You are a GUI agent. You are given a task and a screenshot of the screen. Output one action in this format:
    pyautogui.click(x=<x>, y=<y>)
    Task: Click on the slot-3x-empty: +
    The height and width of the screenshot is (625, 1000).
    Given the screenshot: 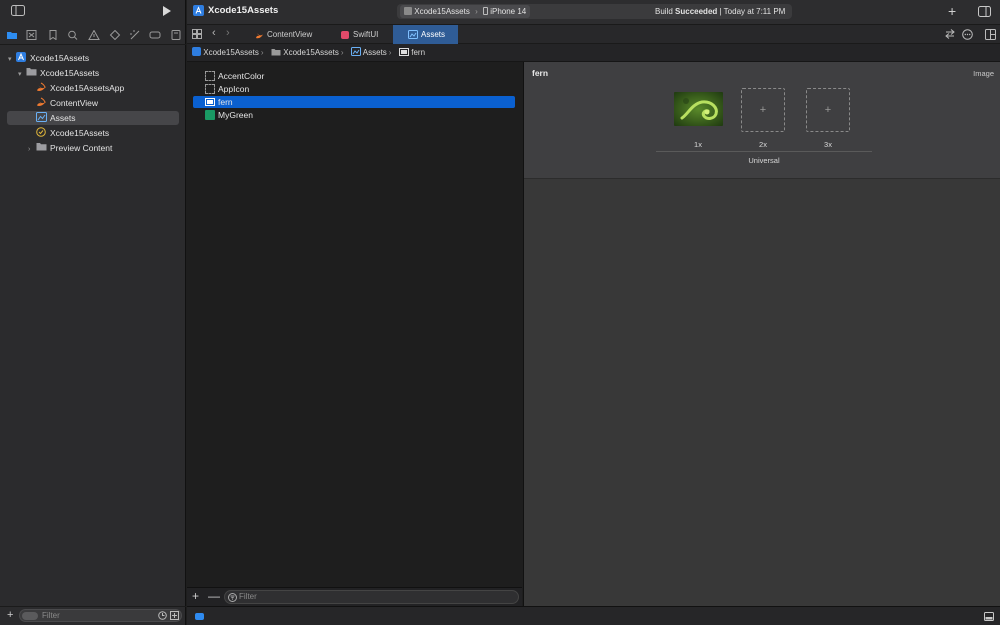 What is the action you would take?
    pyautogui.click(x=828, y=110)
    